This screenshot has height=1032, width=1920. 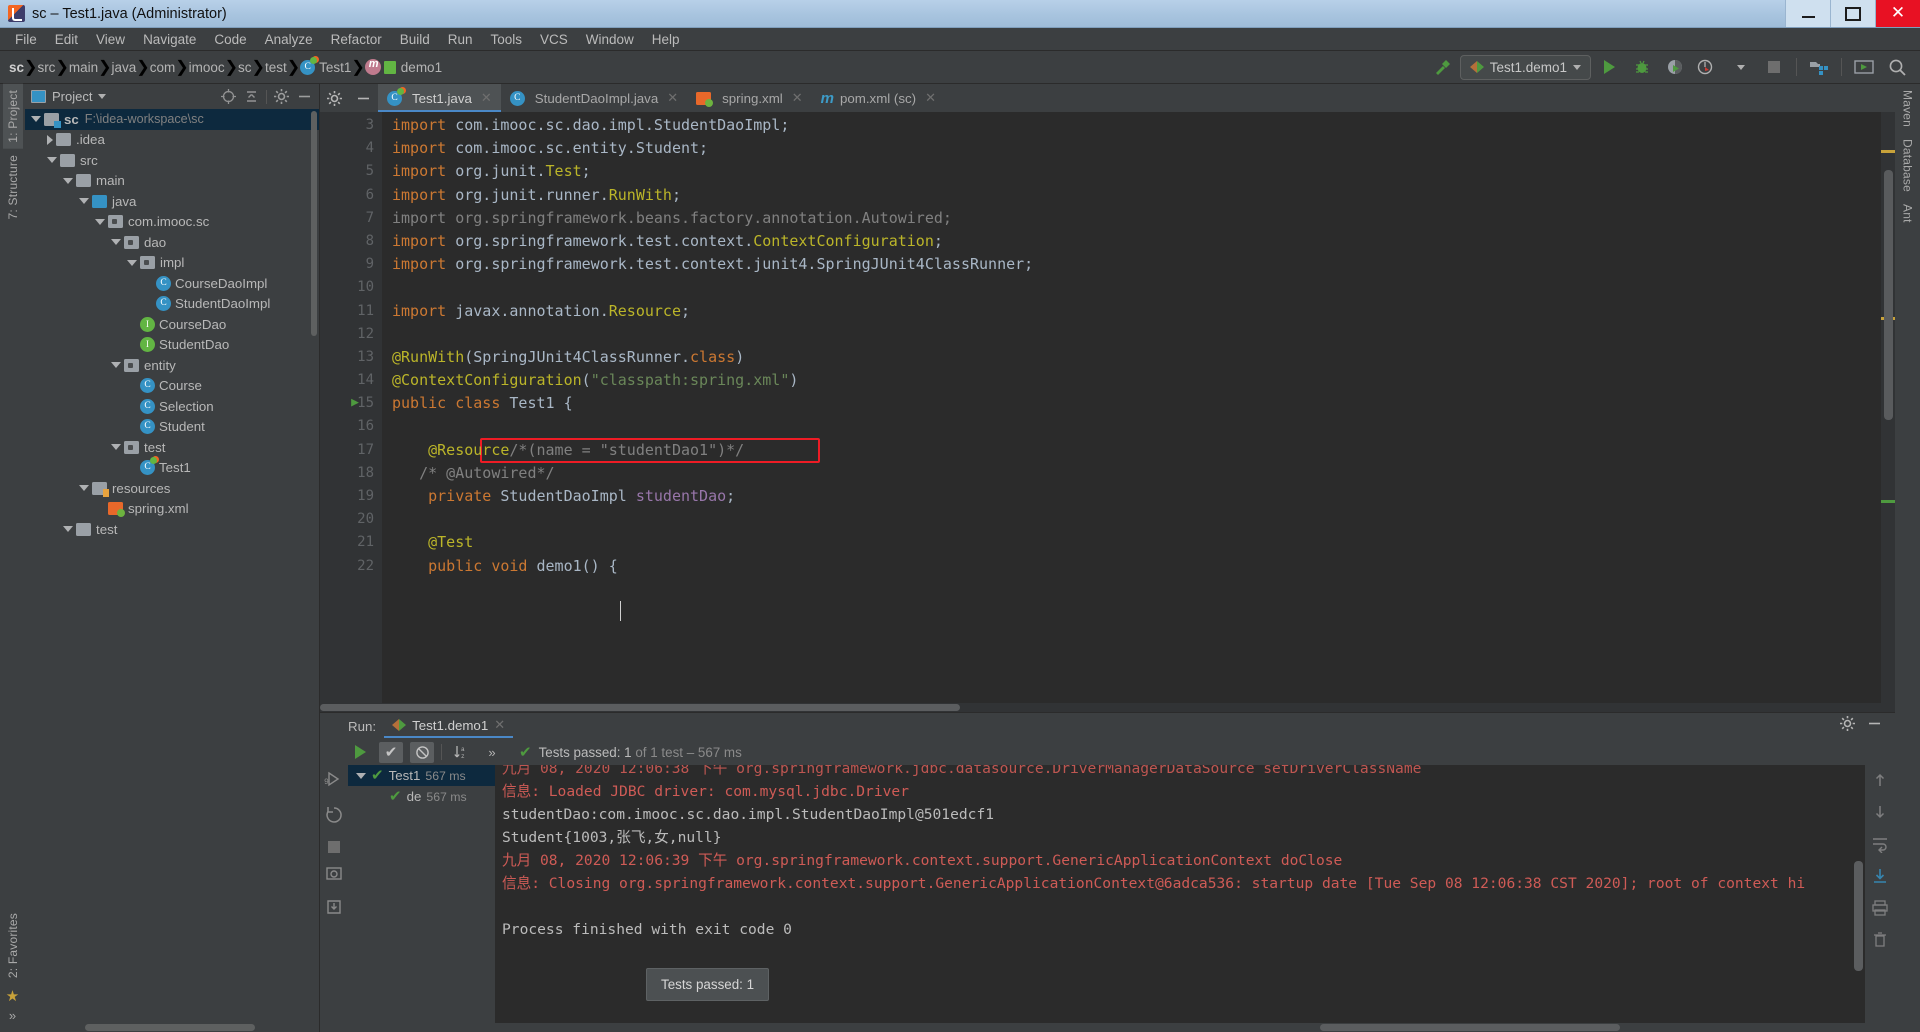 I want to click on breadcrumb-sc: sc, so click(x=16, y=67).